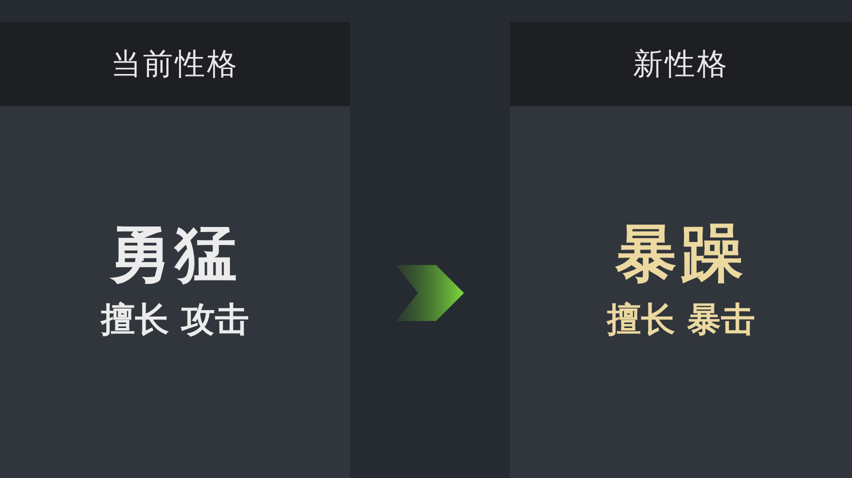  Describe the element at coordinates (175, 254) in the screenshot. I see `personality-name: 勇猛` at that location.